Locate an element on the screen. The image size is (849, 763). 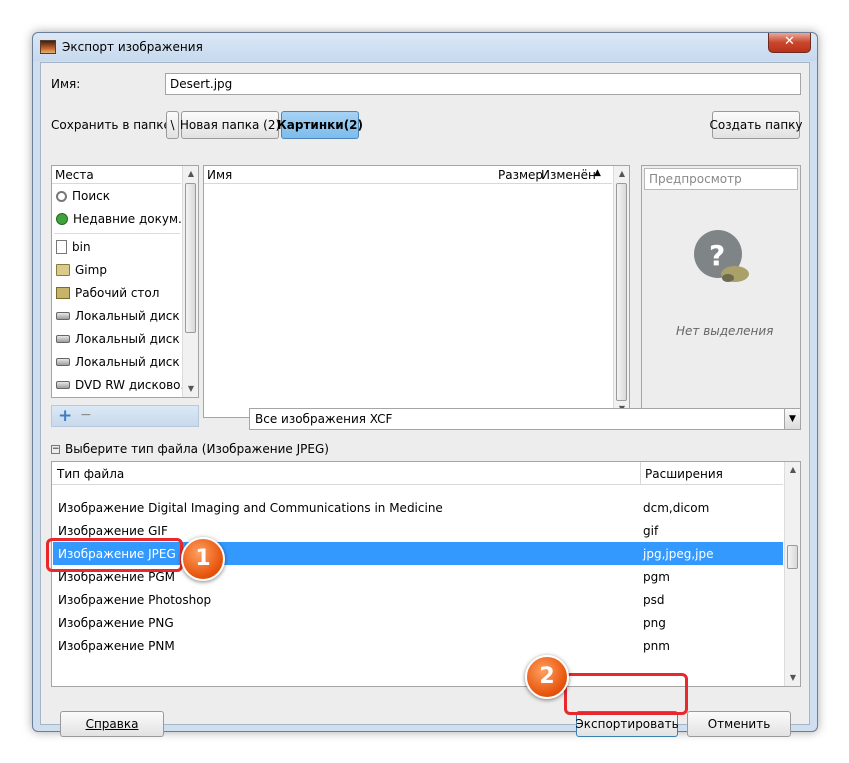
title-bar: Экспорт изображения ✕ is located at coordinates (425, 47).